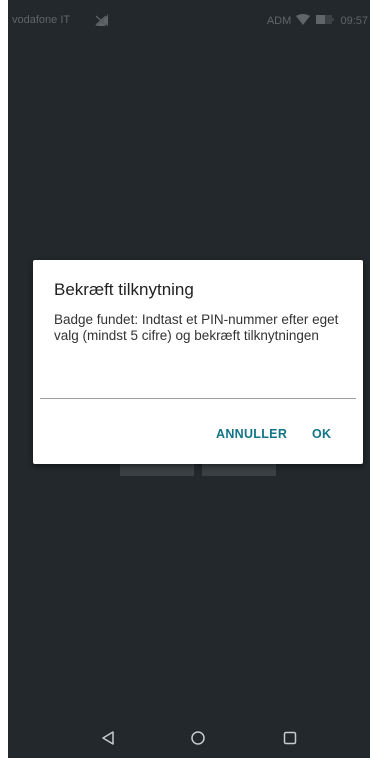 The height and width of the screenshot is (758, 378). I want to click on back-icon, so click(108, 738).